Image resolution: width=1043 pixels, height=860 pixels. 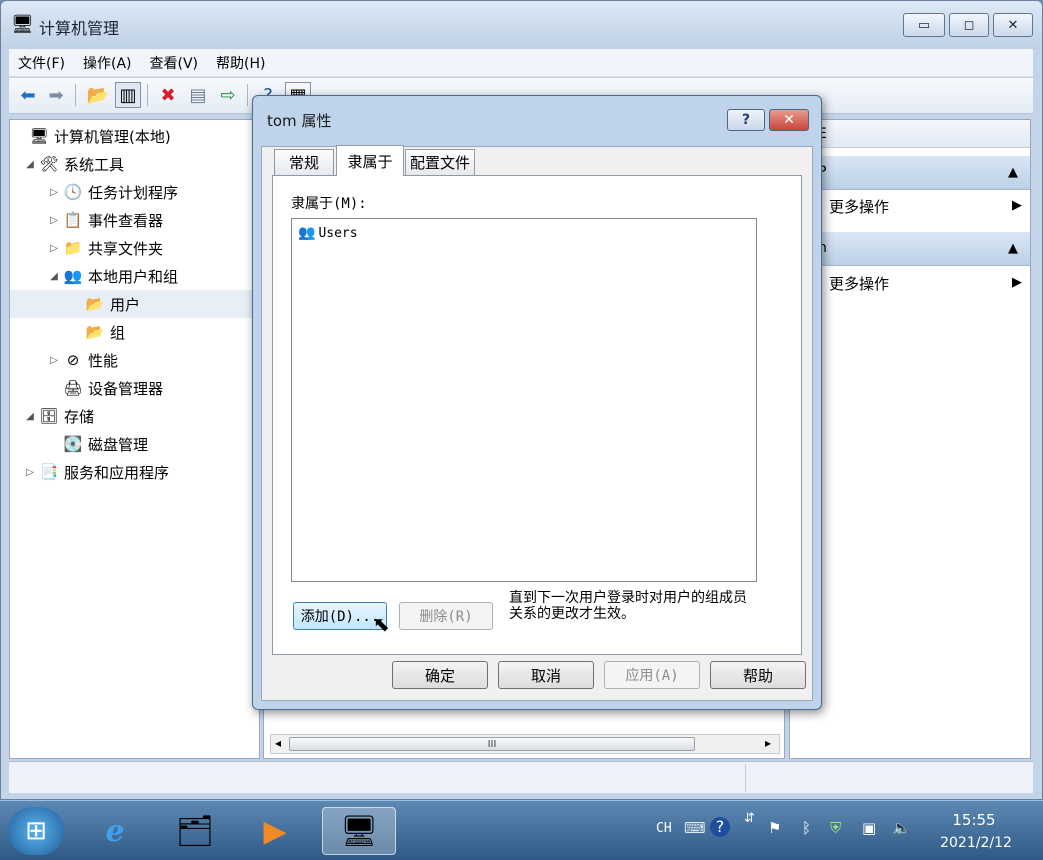 I want to click on mouse-cursor-icon: ⬉, so click(x=381, y=624).